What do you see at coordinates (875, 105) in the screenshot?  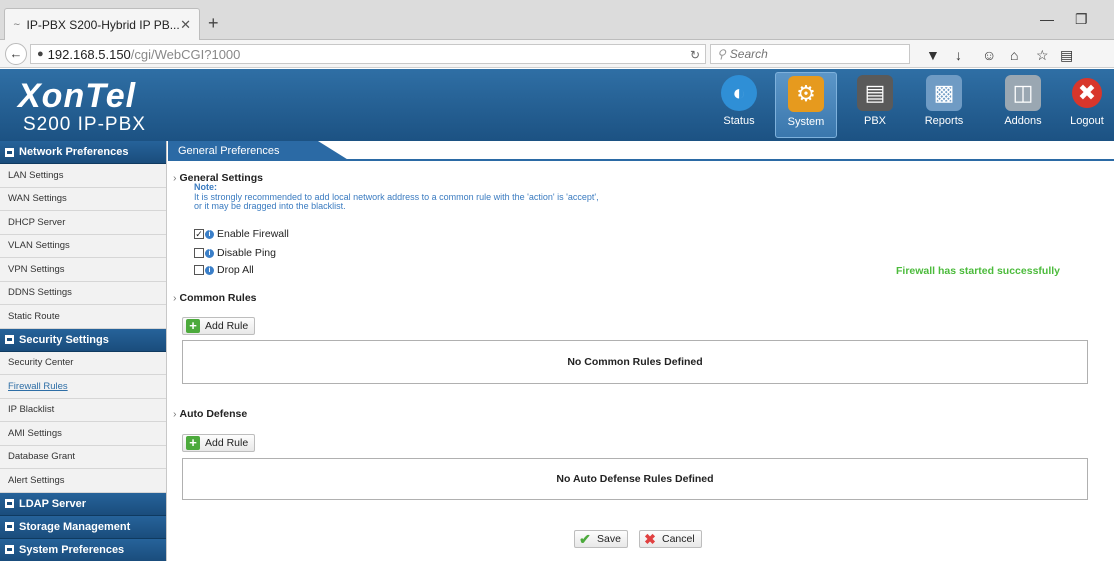 I see `module-pbx: ▤ PBX` at bounding box center [875, 105].